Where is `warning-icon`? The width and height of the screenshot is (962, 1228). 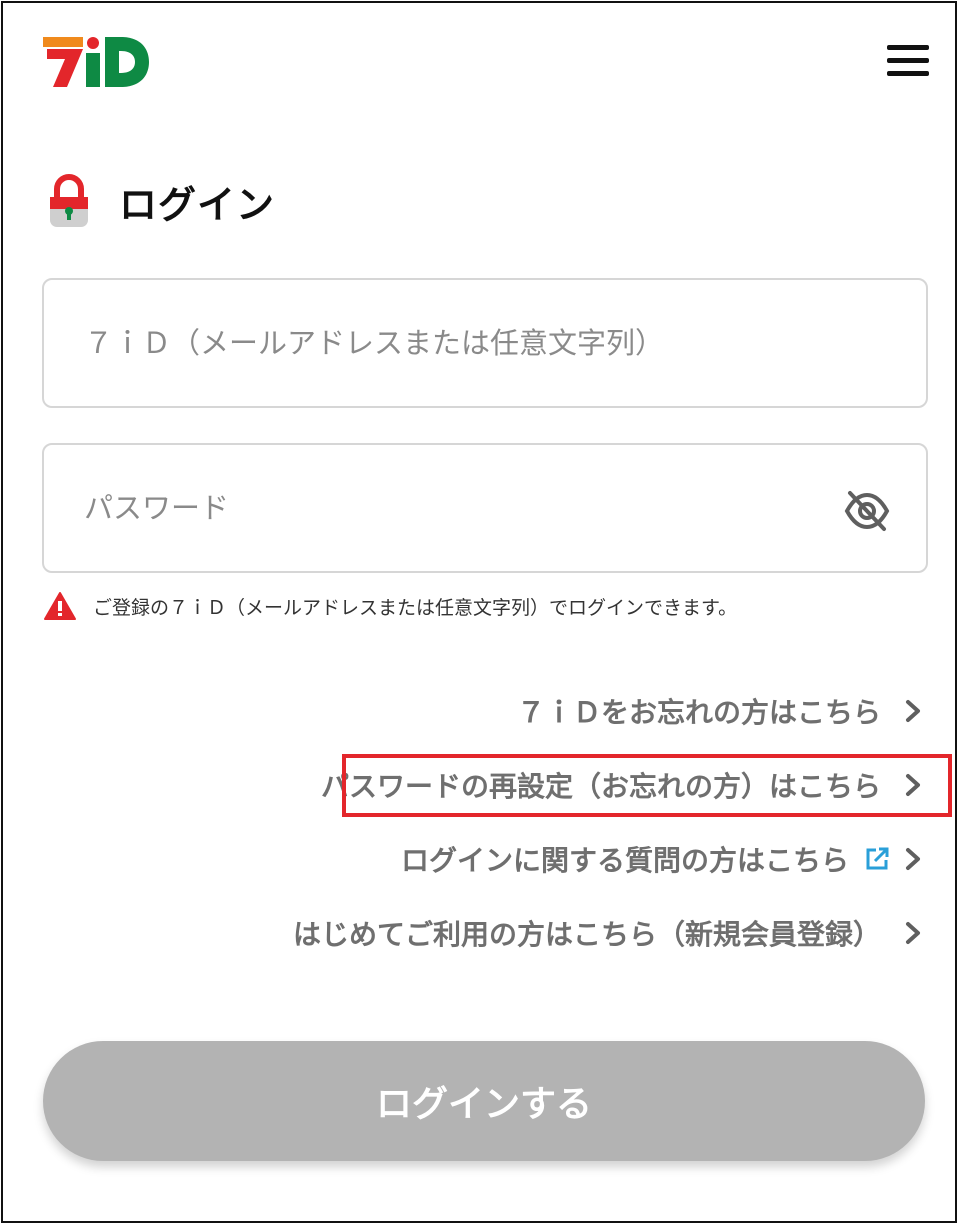 warning-icon is located at coordinates (60, 606).